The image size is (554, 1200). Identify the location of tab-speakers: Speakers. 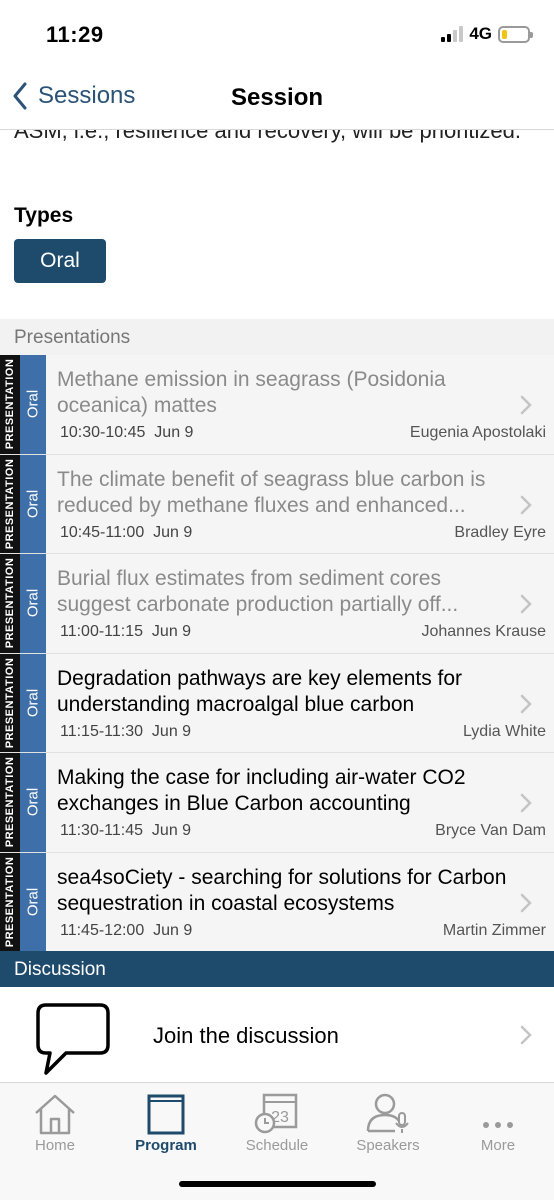
(388, 1121).